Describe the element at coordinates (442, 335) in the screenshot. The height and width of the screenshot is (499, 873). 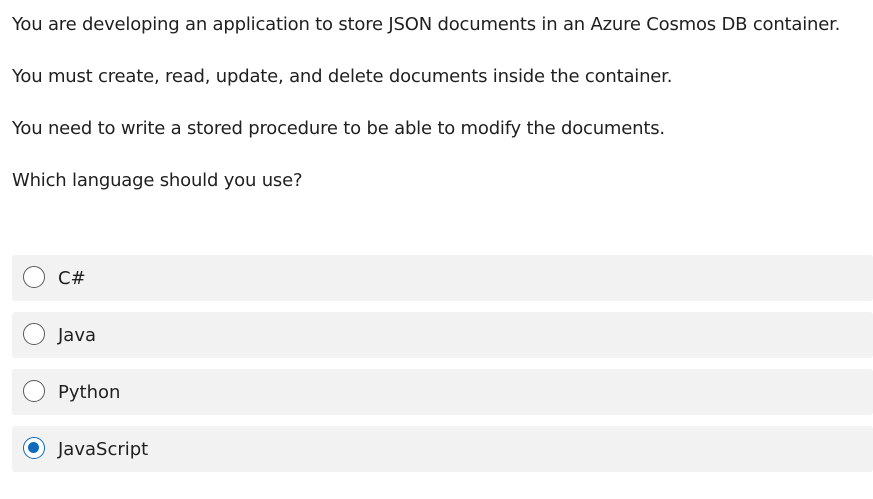
I see `answer-option-java: Java` at that location.